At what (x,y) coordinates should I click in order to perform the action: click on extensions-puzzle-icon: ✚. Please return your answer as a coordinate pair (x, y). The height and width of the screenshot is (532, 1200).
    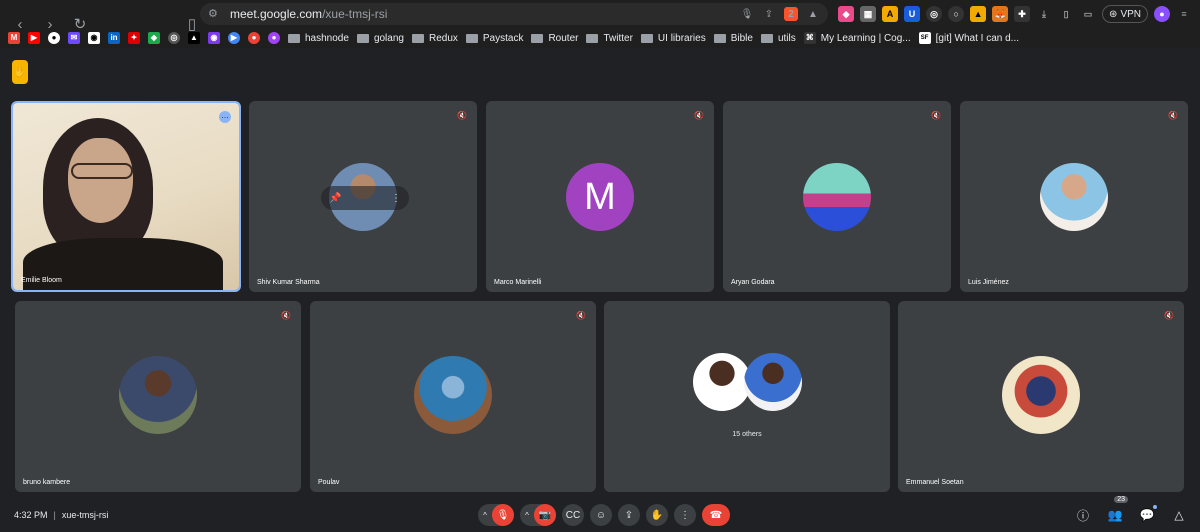
    Looking at the image, I should click on (1022, 14).